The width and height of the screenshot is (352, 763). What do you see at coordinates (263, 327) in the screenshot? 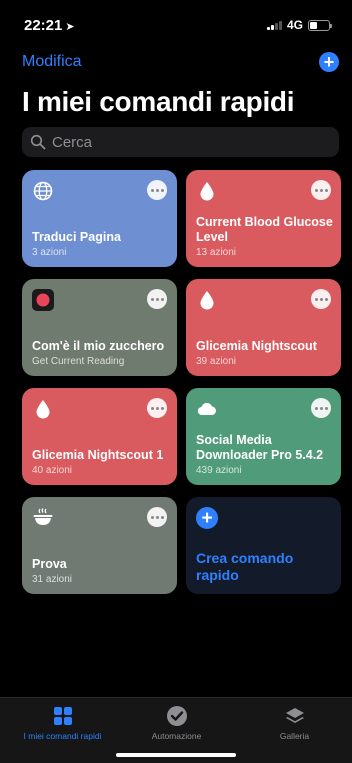
I see `shortcut-card-glicemia-nightscout: Glicemia Nightscout 39 azioni` at bounding box center [263, 327].